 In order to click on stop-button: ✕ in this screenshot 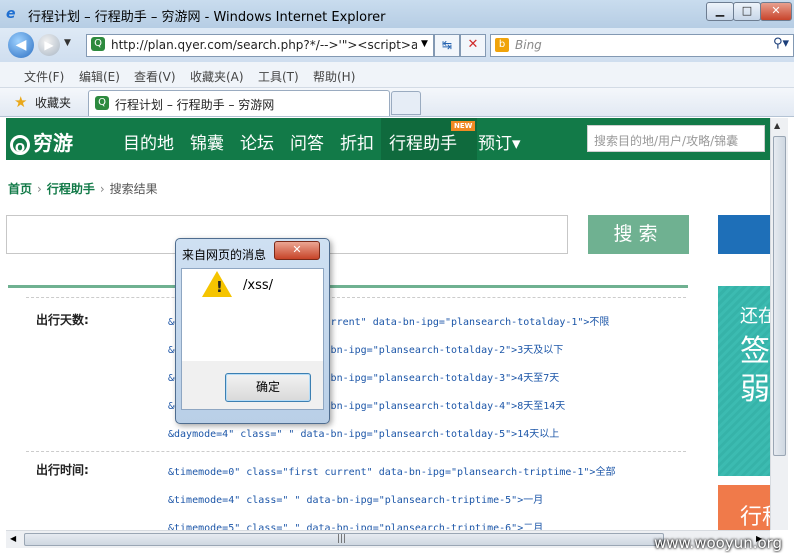, I will do `click(473, 45)`.